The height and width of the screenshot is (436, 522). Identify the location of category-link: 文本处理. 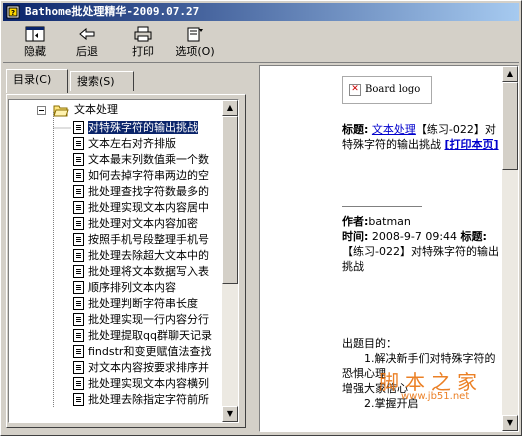
(394, 129).